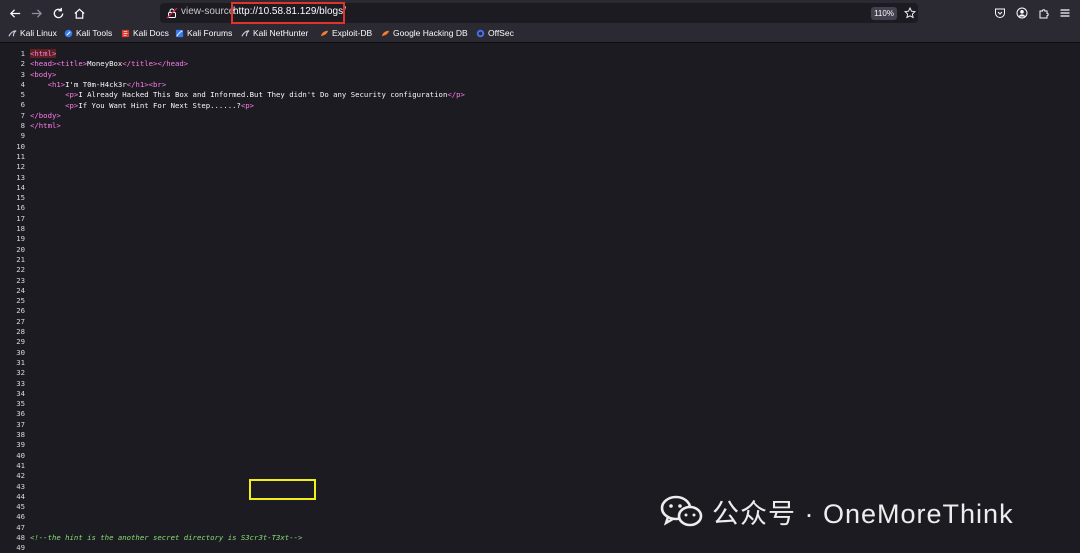 Image resolution: width=1080 pixels, height=553 pixels. I want to click on line-number: 32, so click(20, 373).